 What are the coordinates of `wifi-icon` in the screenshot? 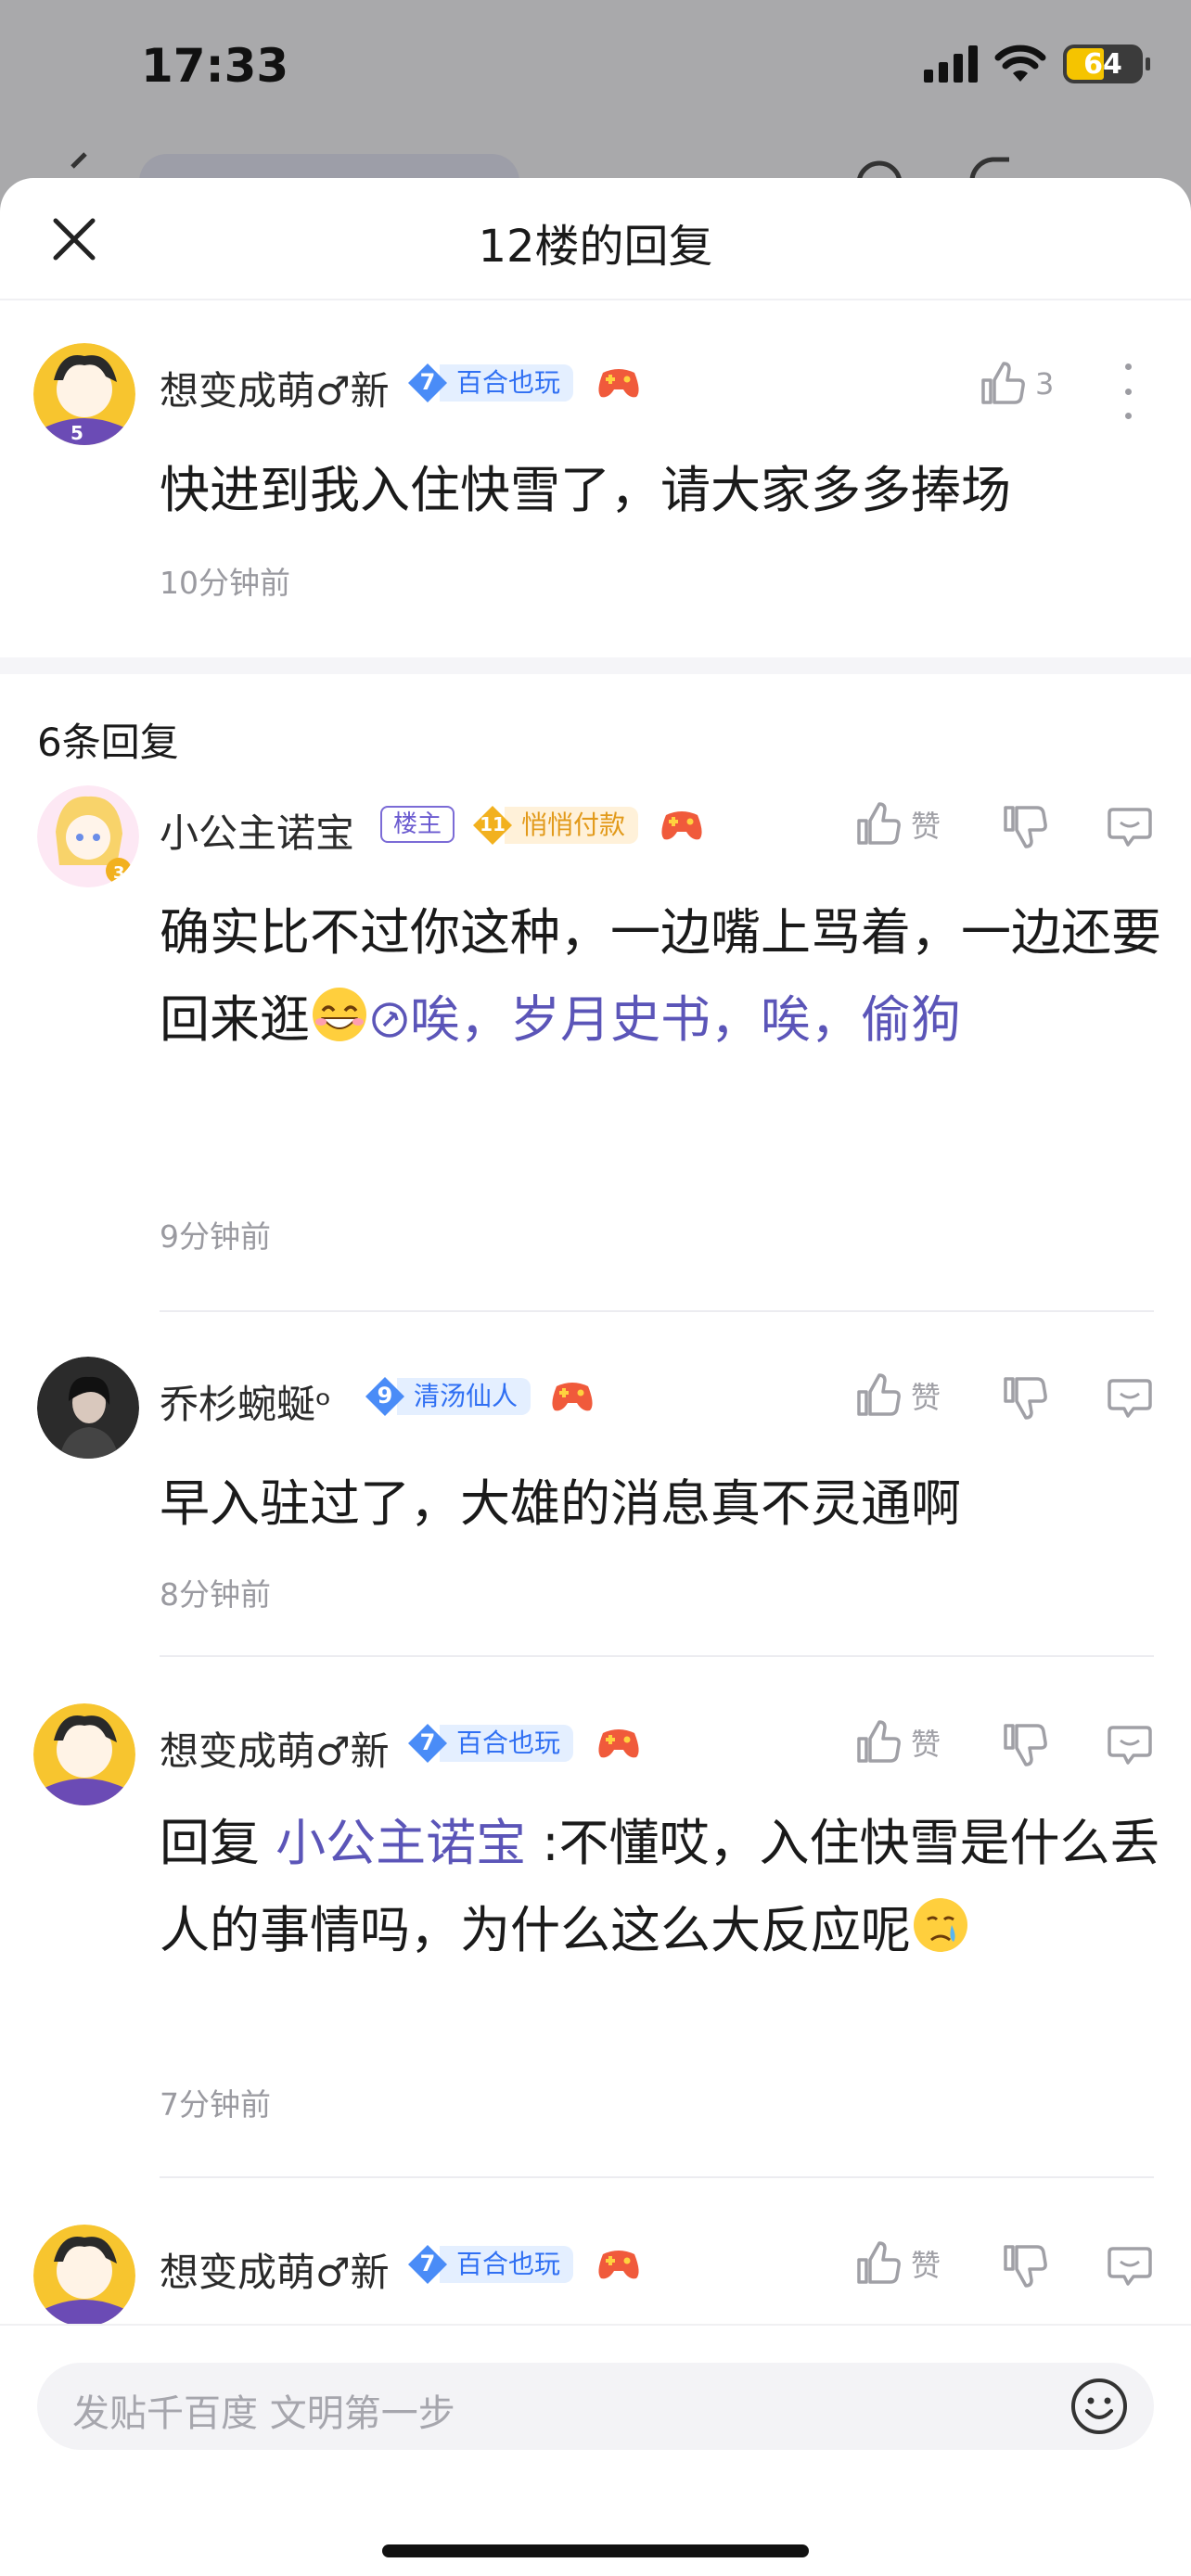 It's located at (1020, 64).